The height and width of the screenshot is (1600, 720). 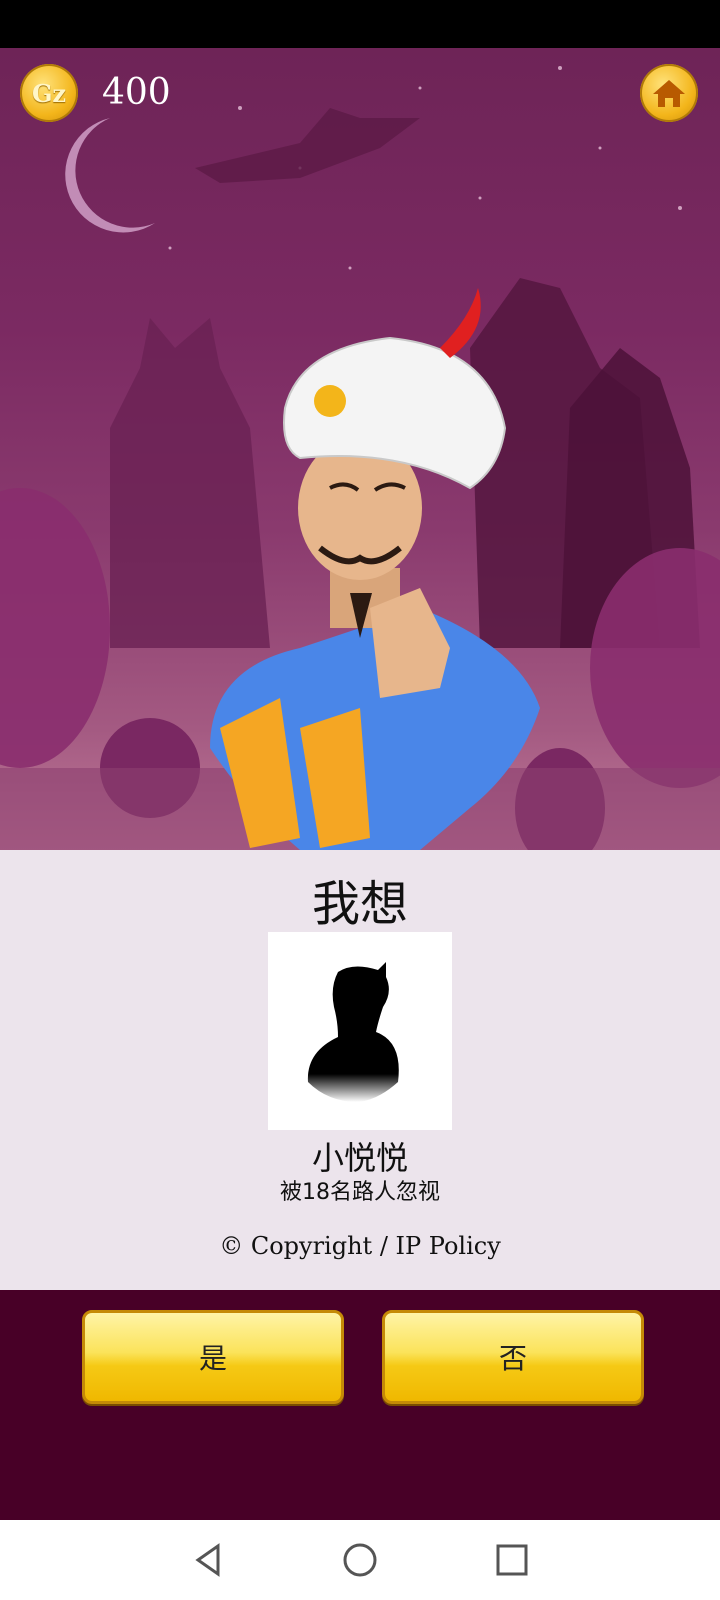 What do you see at coordinates (360, 1246) in the screenshot?
I see `copyright-link: © Copyright / IP Policy` at bounding box center [360, 1246].